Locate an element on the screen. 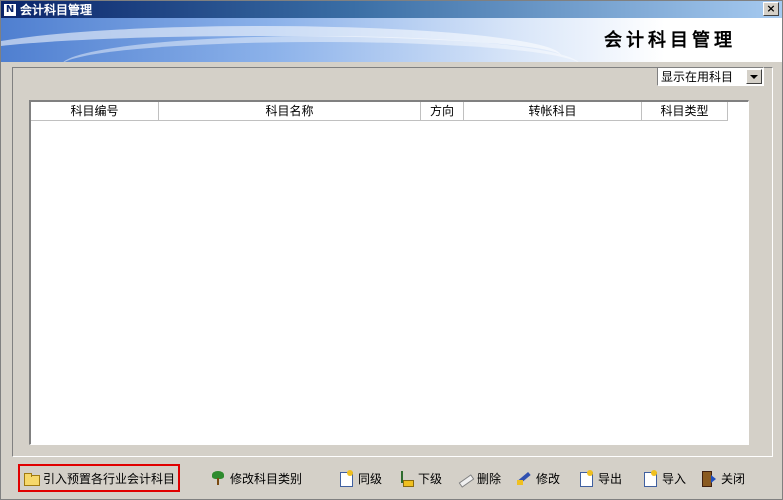 The width and height of the screenshot is (783, 500). app-icon: N is located at coordinates (10, 9).